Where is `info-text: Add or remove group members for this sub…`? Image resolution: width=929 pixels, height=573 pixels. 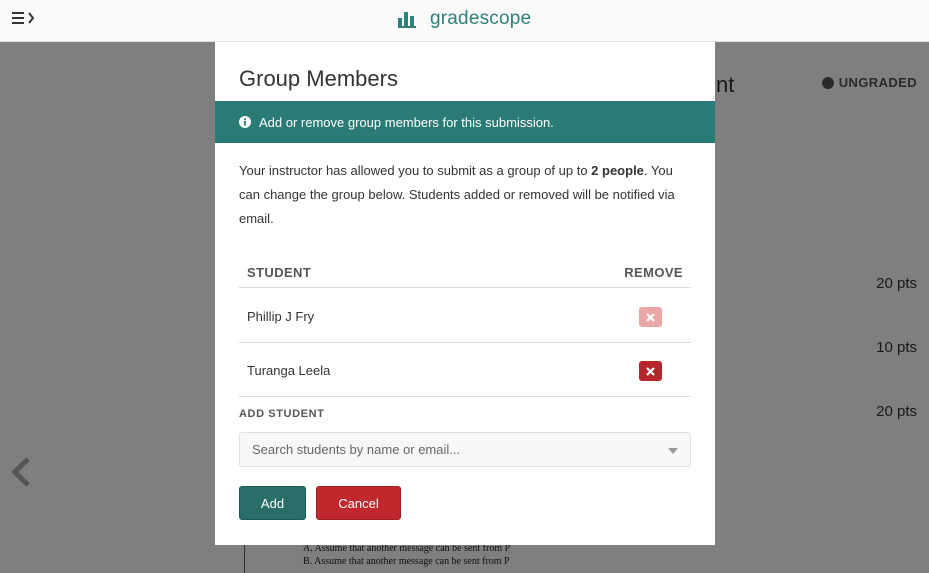
info-text: Add or remove group members for this sub… is located at coordinates (406, 122).